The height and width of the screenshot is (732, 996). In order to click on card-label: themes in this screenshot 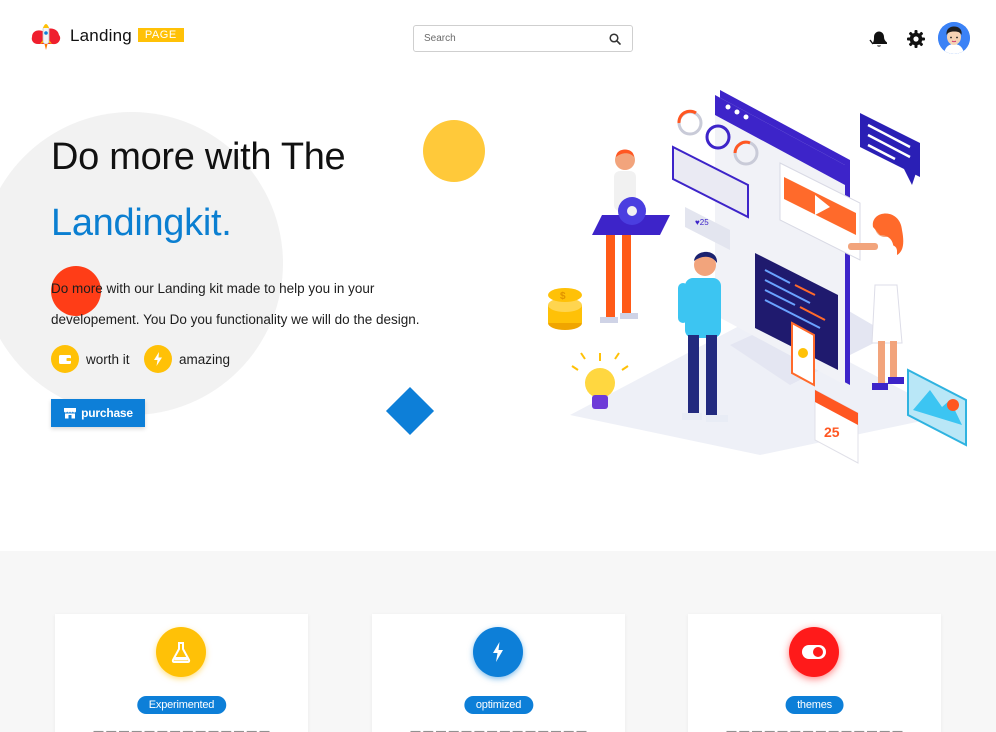, I will do `click(814, 705)`.